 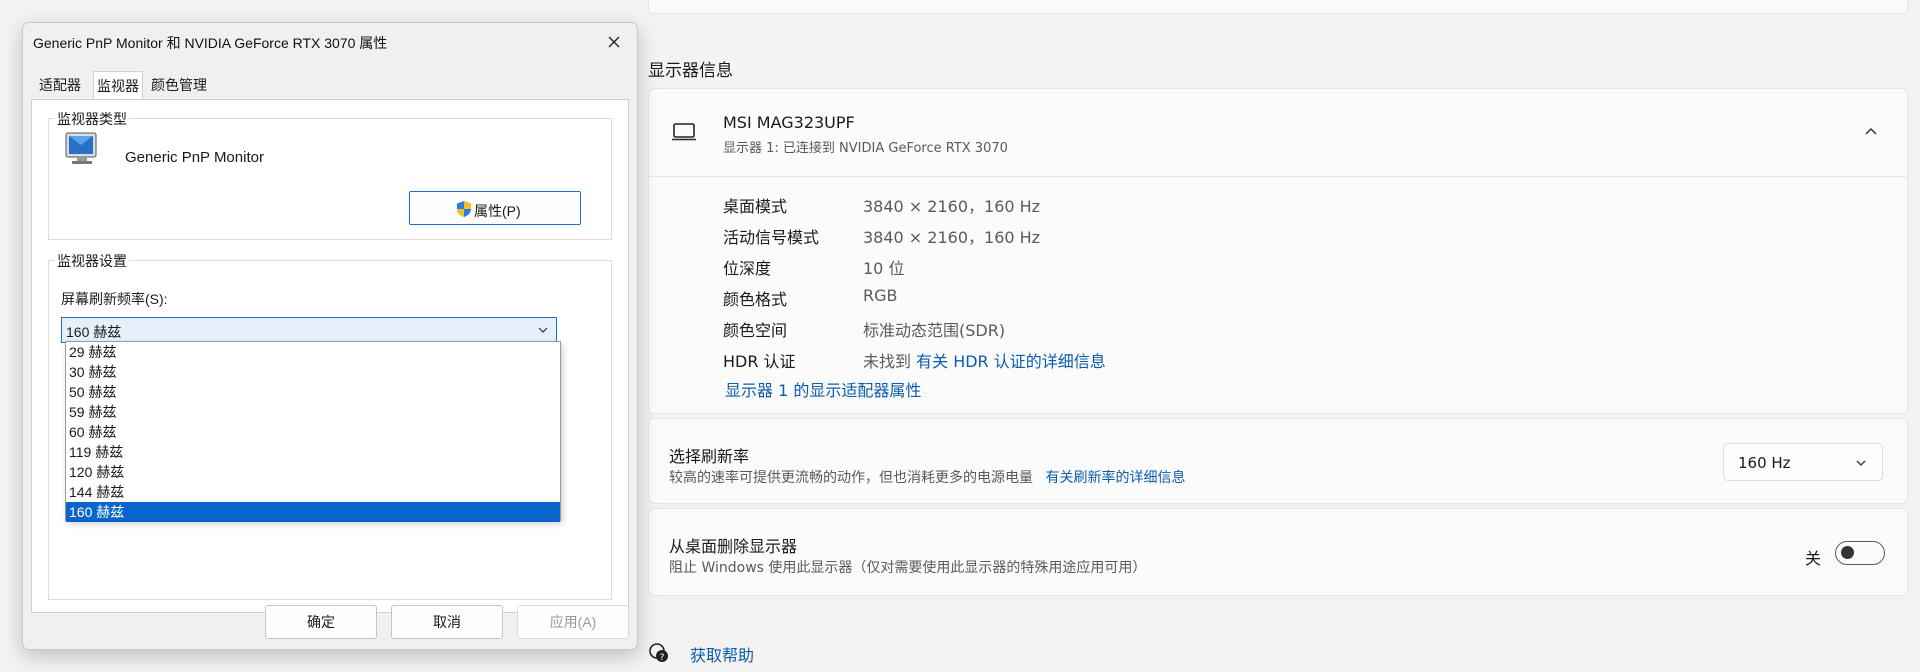 What do you see at coordinates (887, 361) in the screenshot?
I see `hdr-value: 未找到` at bounding box center [887, 361].